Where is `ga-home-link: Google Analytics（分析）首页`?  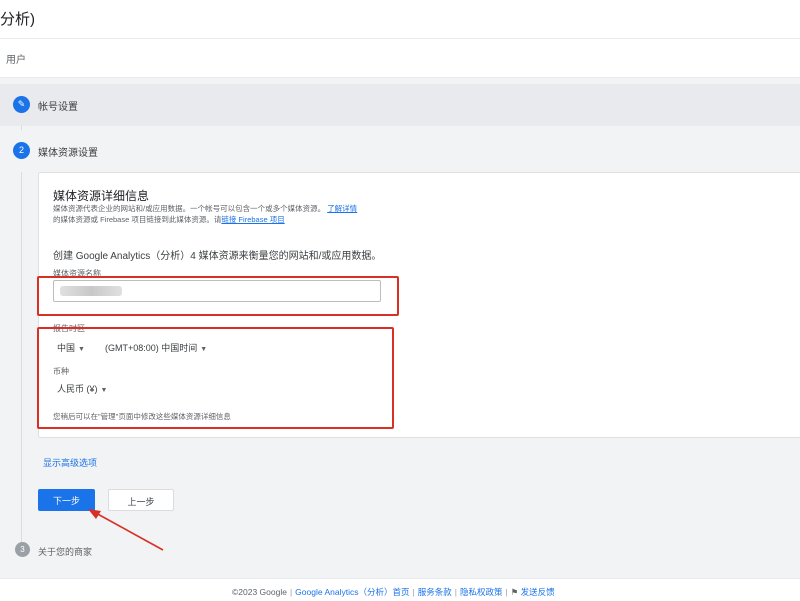
ga-home-link: Google Analytics（分析）首页 is located at coordinates (352, 592).